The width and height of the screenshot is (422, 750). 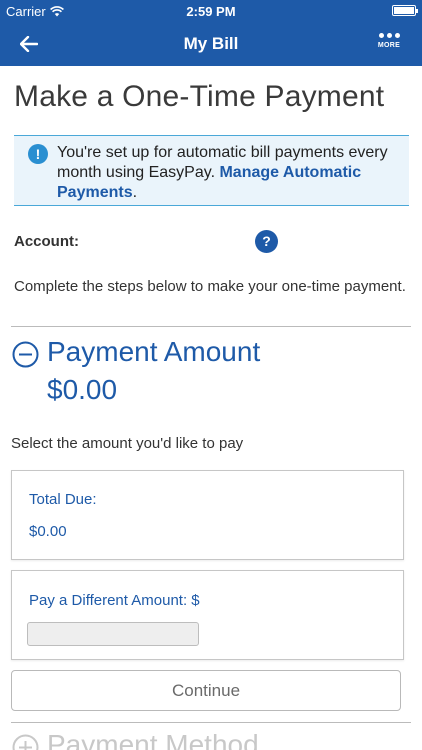 What do you see at coordinates (38, 154) in the screenshot?
I see `info-icon: !` at bounding box center [38, 154].